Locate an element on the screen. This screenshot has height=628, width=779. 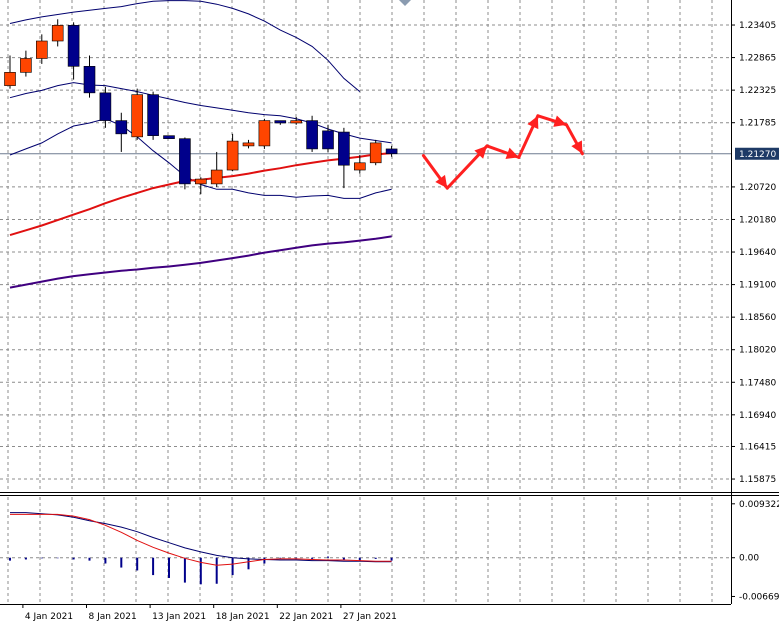
price-axis-label: 1.18560 is located at coordinates (757, 318).